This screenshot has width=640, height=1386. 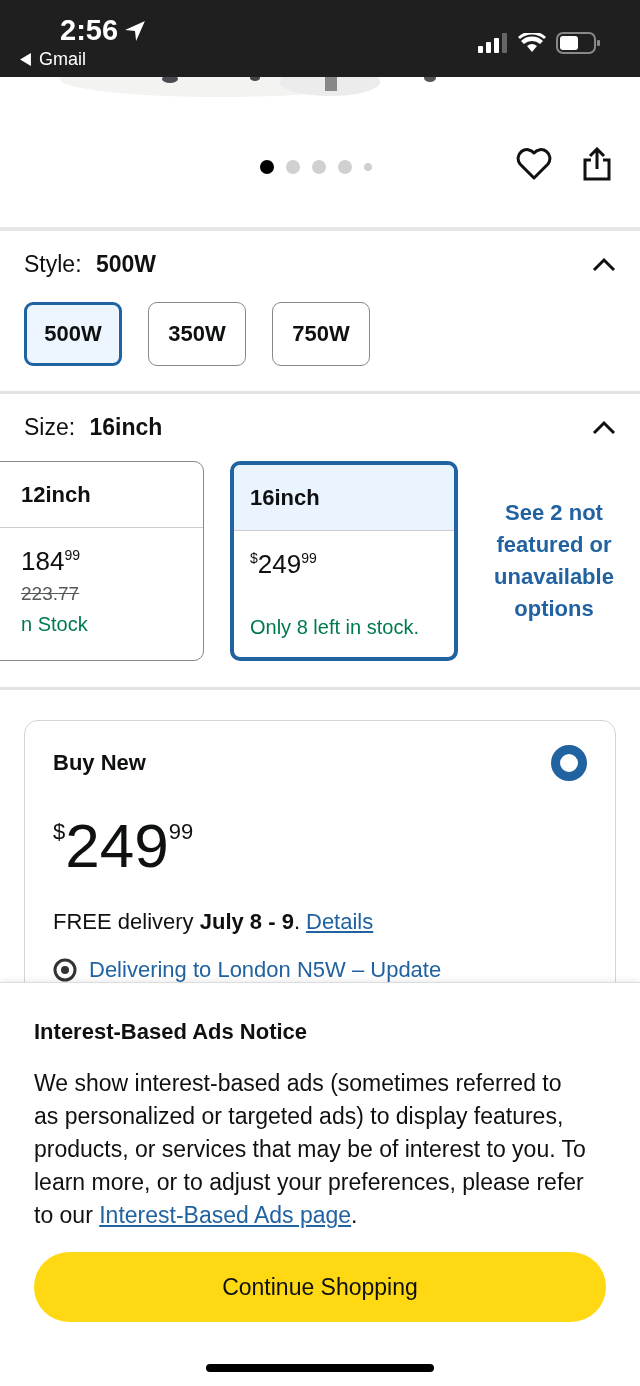 I want to click on style-option: 750W, so click(x=321, y=334).